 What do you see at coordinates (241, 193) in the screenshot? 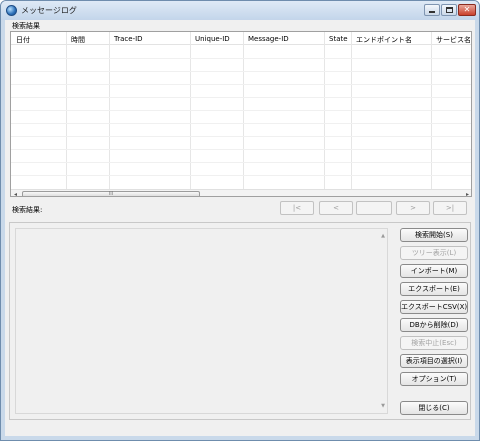
I see `horizontal-scrollbar: ◂ III ▸` at bounding box center [241, 193].